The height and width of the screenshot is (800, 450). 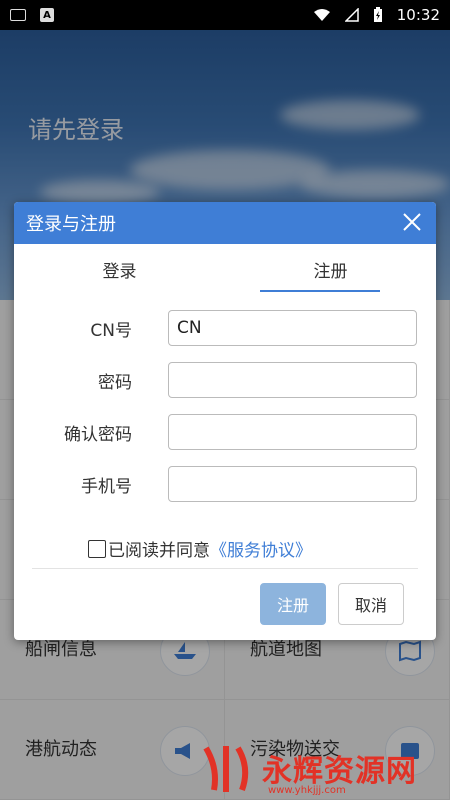 I want to click on confirm-password-input, so click(x=292, y=432).